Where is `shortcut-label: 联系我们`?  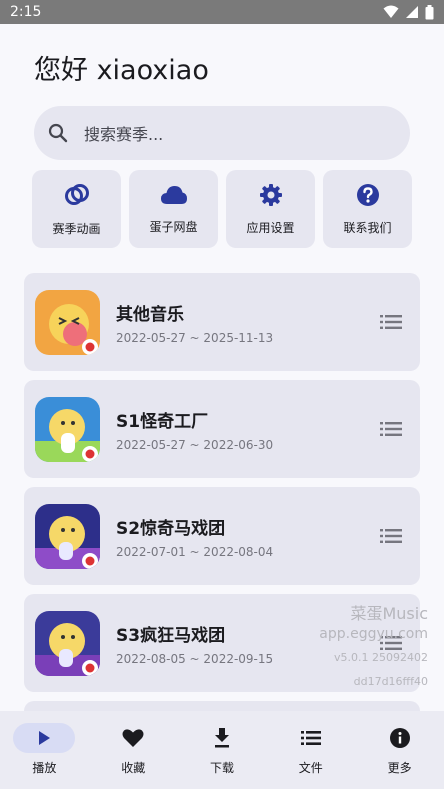
shortcut-label: 联系我们 is located at coordinates (367, 227).